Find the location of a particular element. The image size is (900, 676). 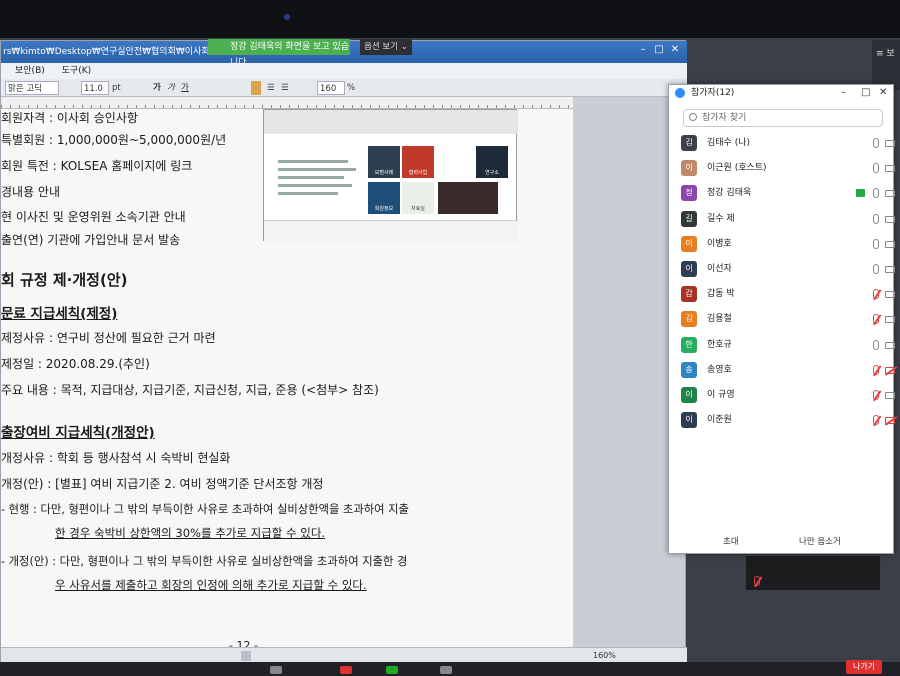

website-screenshot-image: 모범사례 협력사업 연구소 회원정보 자료실 is located at coordinates (390, 175).